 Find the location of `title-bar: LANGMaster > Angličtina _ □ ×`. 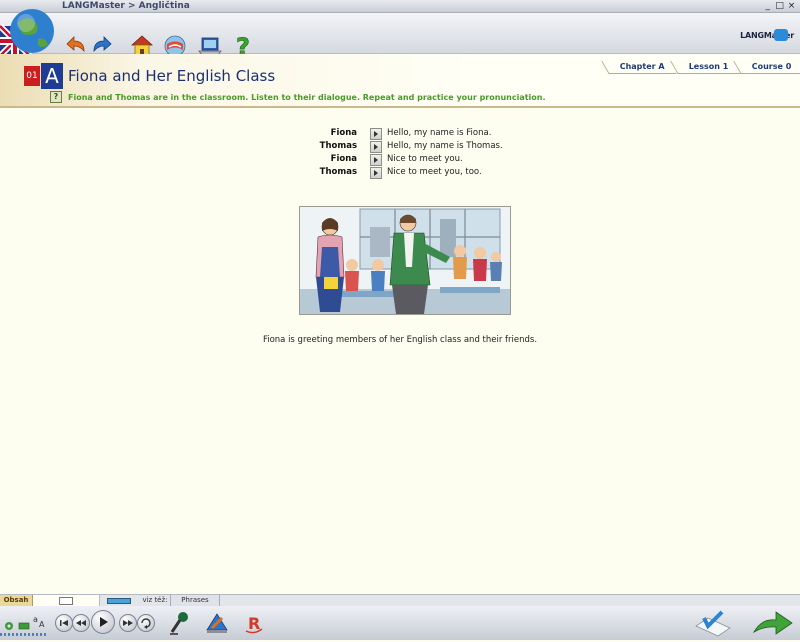

title-bar: LANGMaster > Angličtina _ □ × is located at coordinates (400, 6).